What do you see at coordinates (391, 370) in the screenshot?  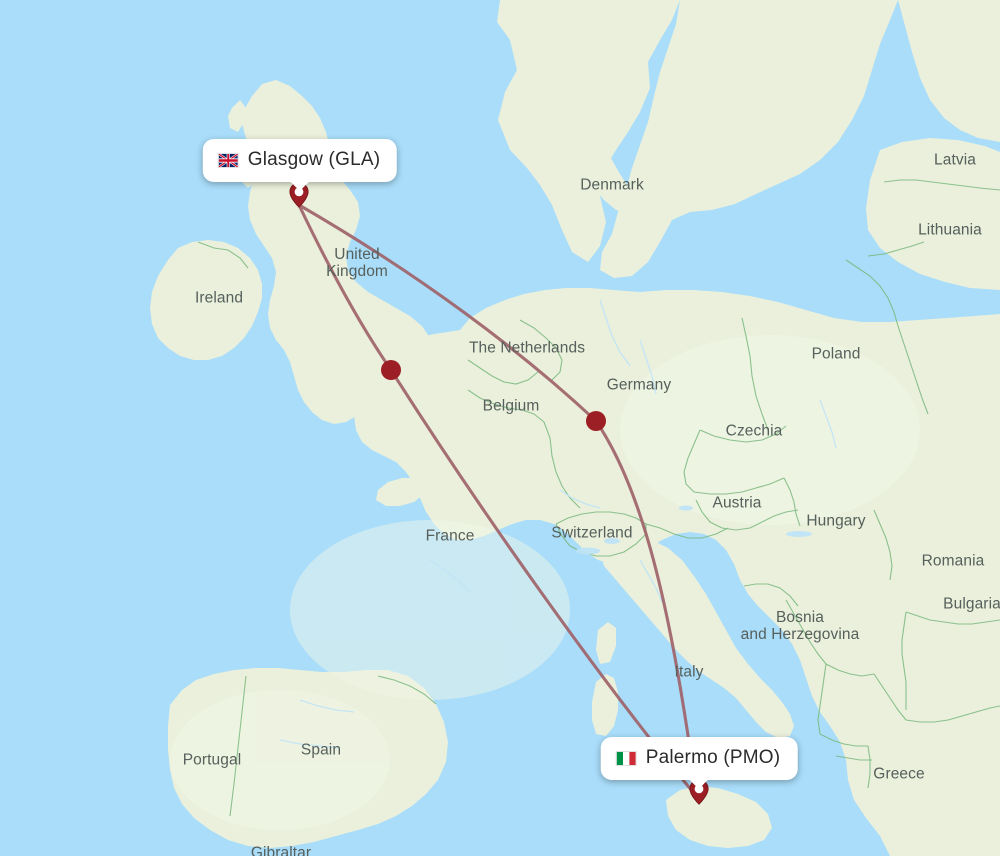 I see `waypoint-uk` at bounding box center [391, 370].